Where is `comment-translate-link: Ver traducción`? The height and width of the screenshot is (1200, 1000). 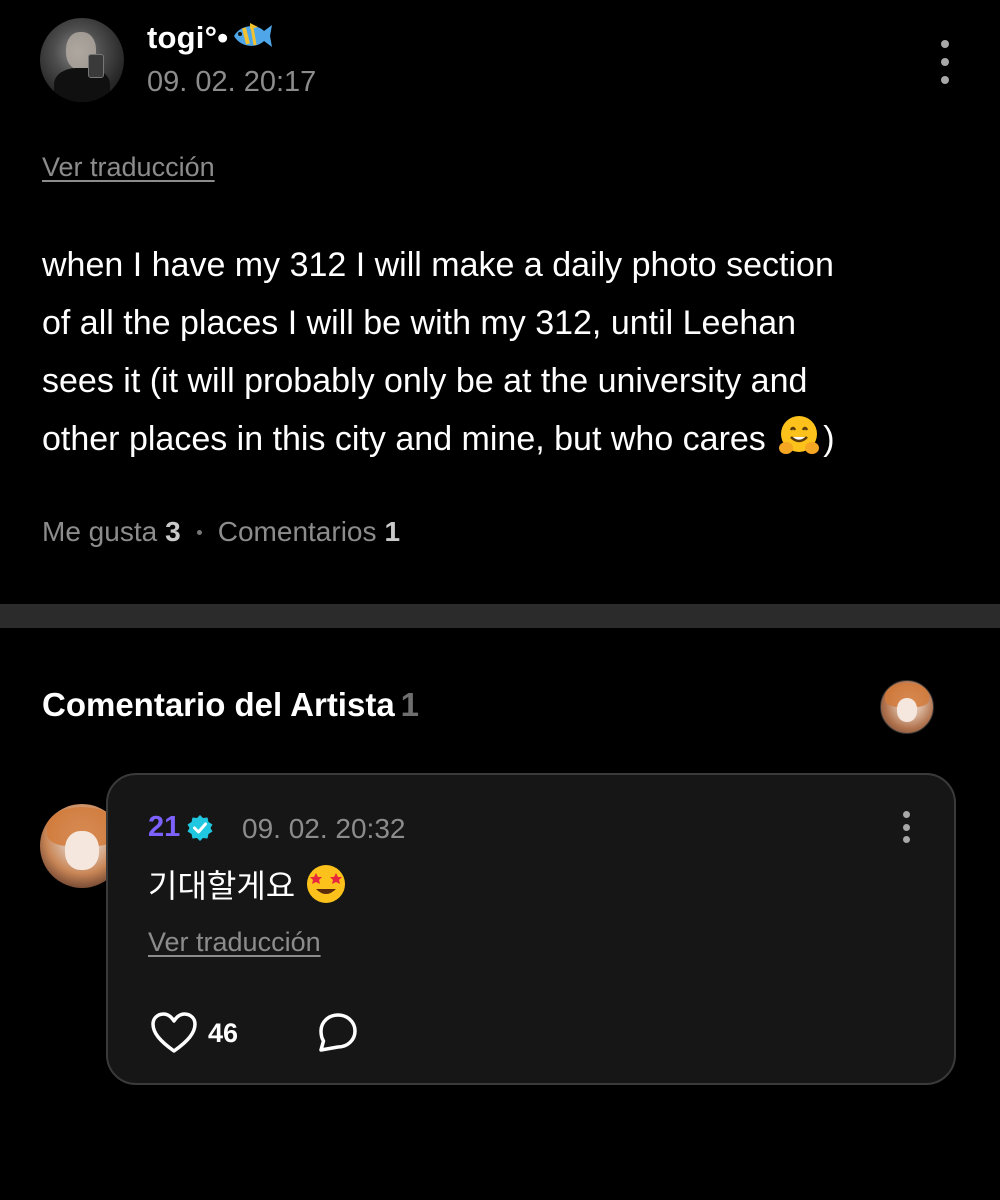 comment-translate-link: Ver traducción is located at coordinates (234, 942).